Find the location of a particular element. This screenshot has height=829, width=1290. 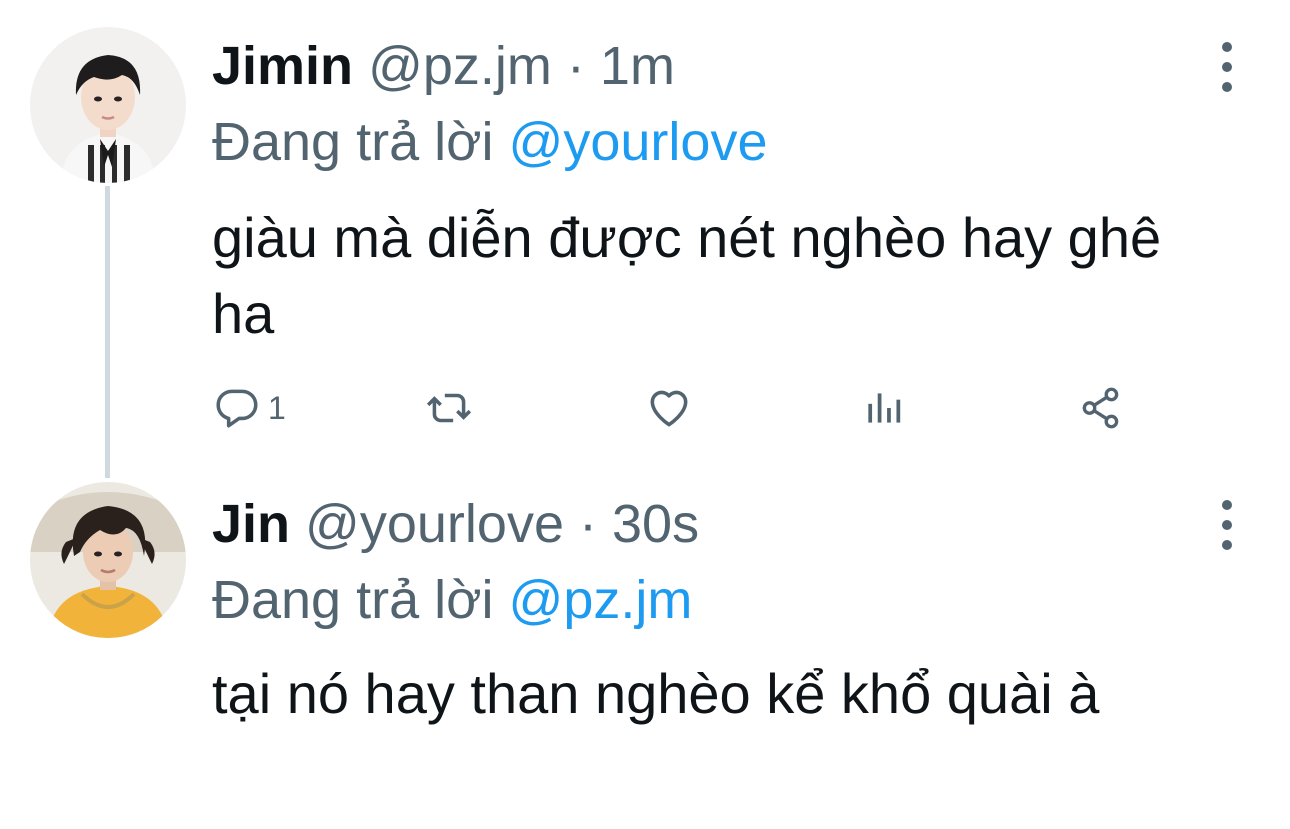

retweet-button is located at coordinates (449, 408).